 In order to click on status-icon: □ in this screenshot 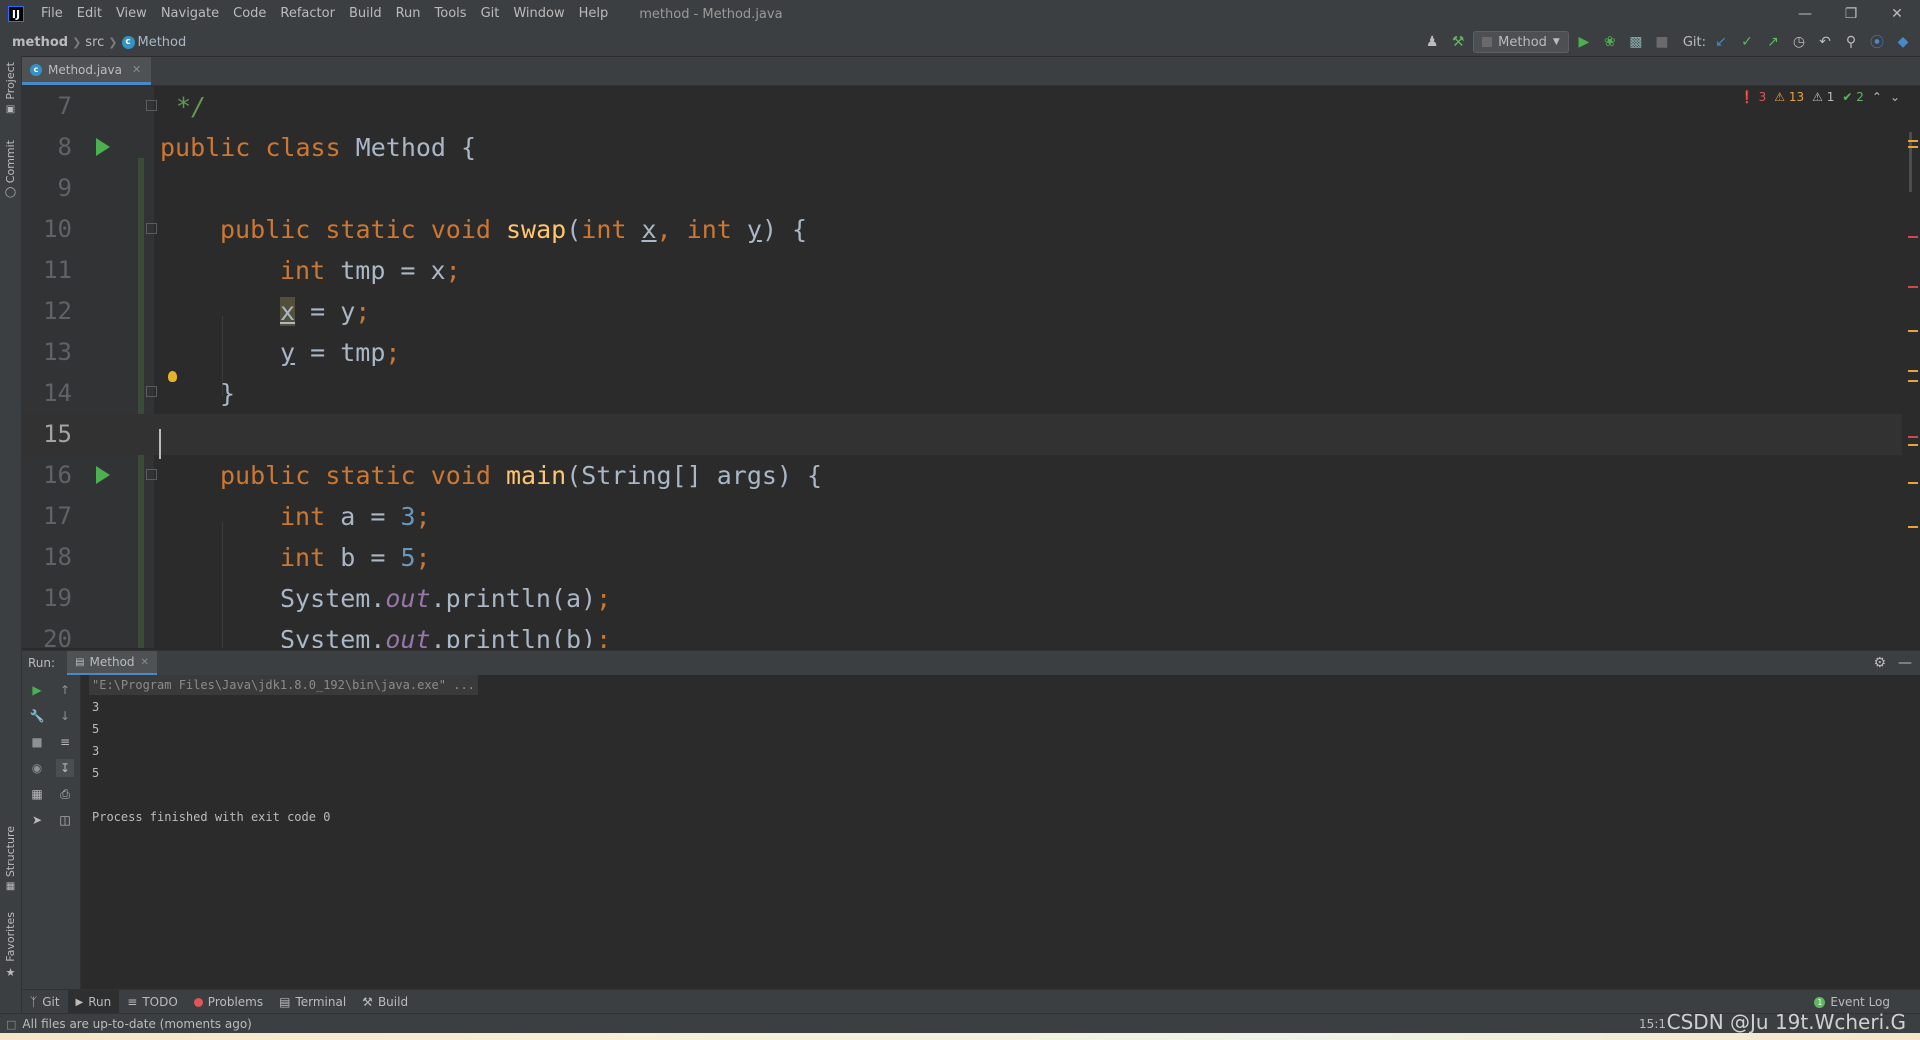, I will do `click(11, 1024)`.